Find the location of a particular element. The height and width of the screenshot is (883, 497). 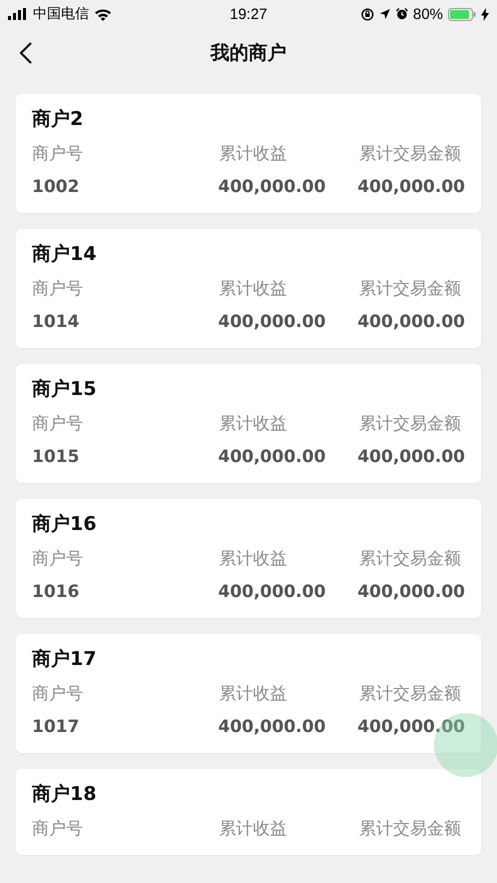

merchant-name: 商户18 is located at coordinates (65, 794).